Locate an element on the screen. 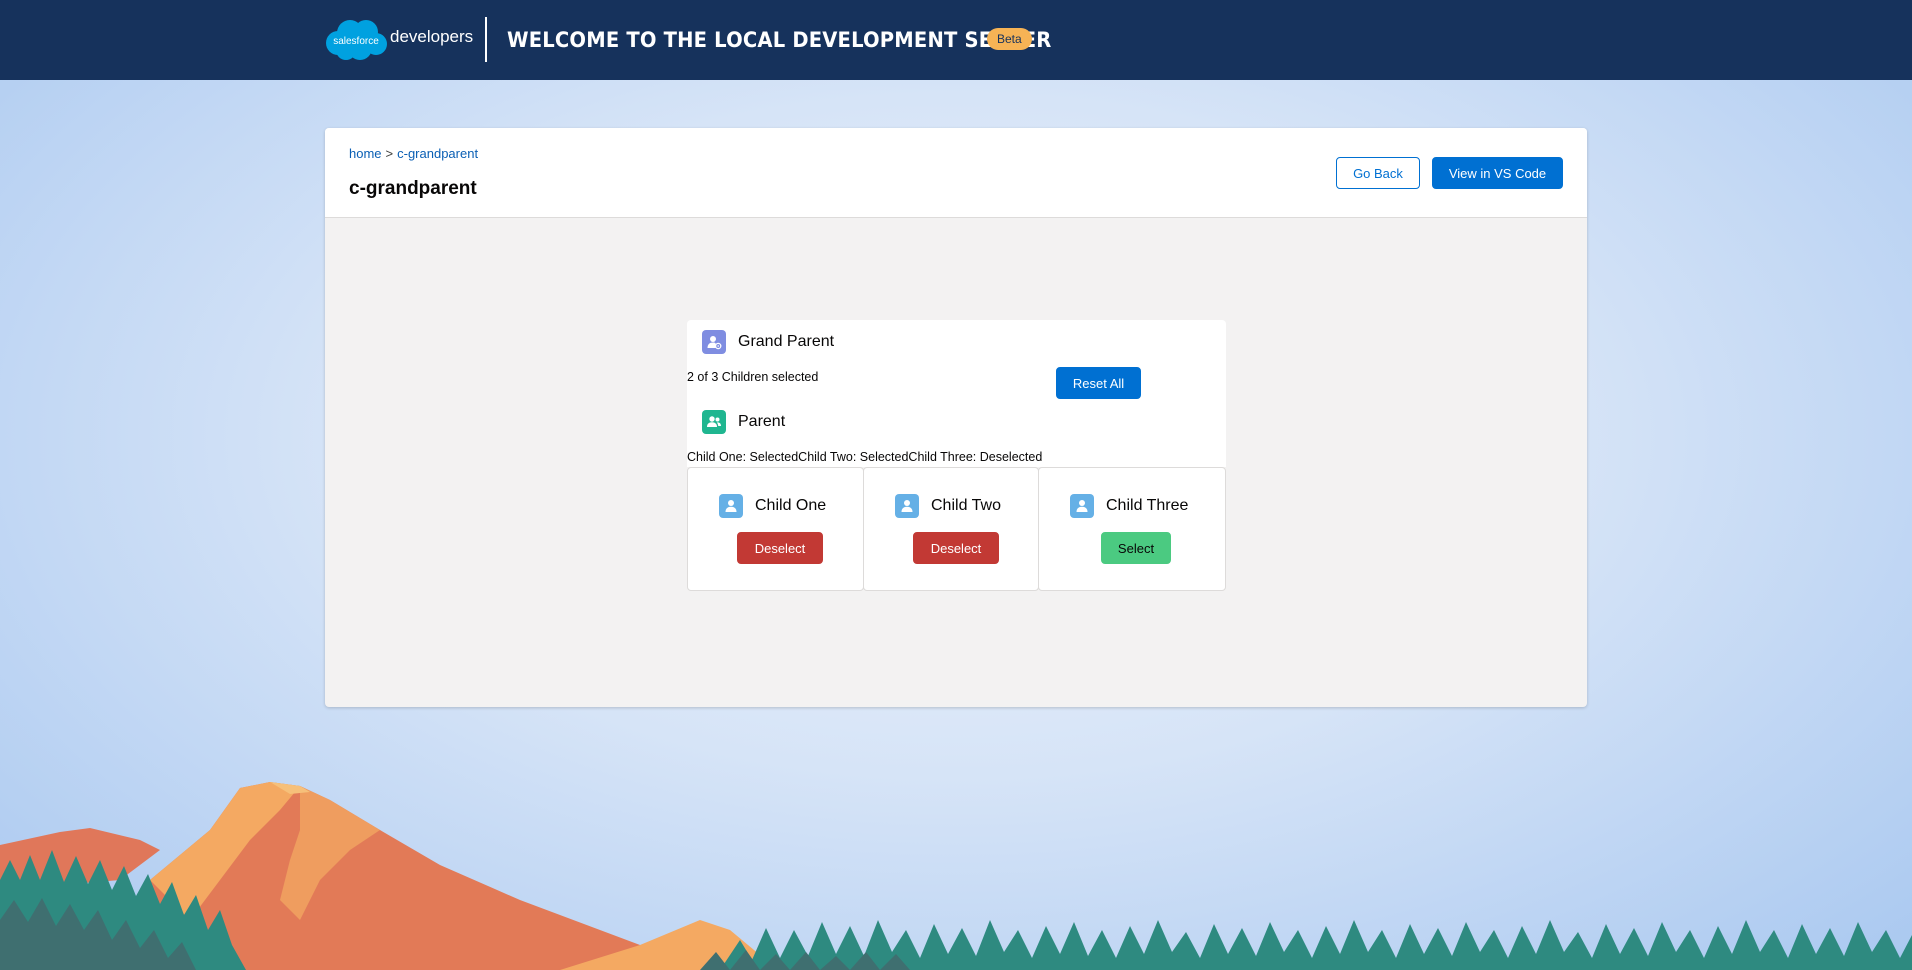 This screenshot has width=1912, height=970. child-two-label: Child Two is located at coordinates (966, 505).